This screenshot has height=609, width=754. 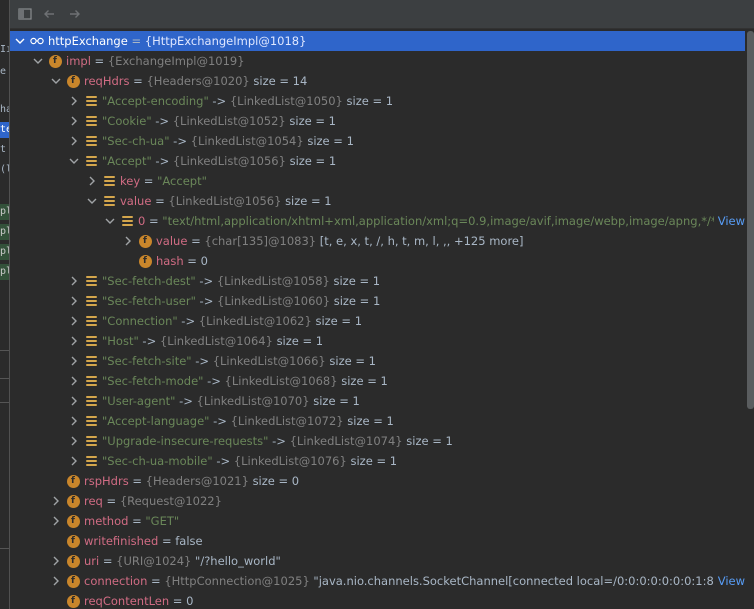 I want to click on variable-name: impl, so click(x=78, y=61).